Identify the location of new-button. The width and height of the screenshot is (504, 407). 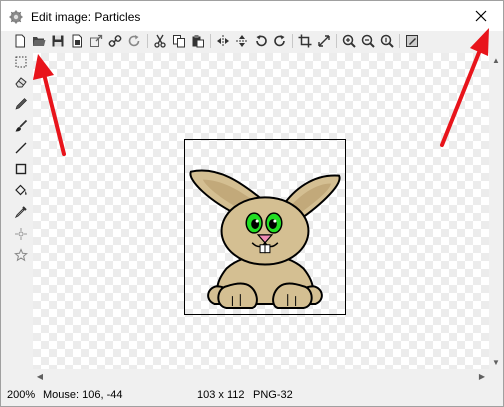
(20, 41).